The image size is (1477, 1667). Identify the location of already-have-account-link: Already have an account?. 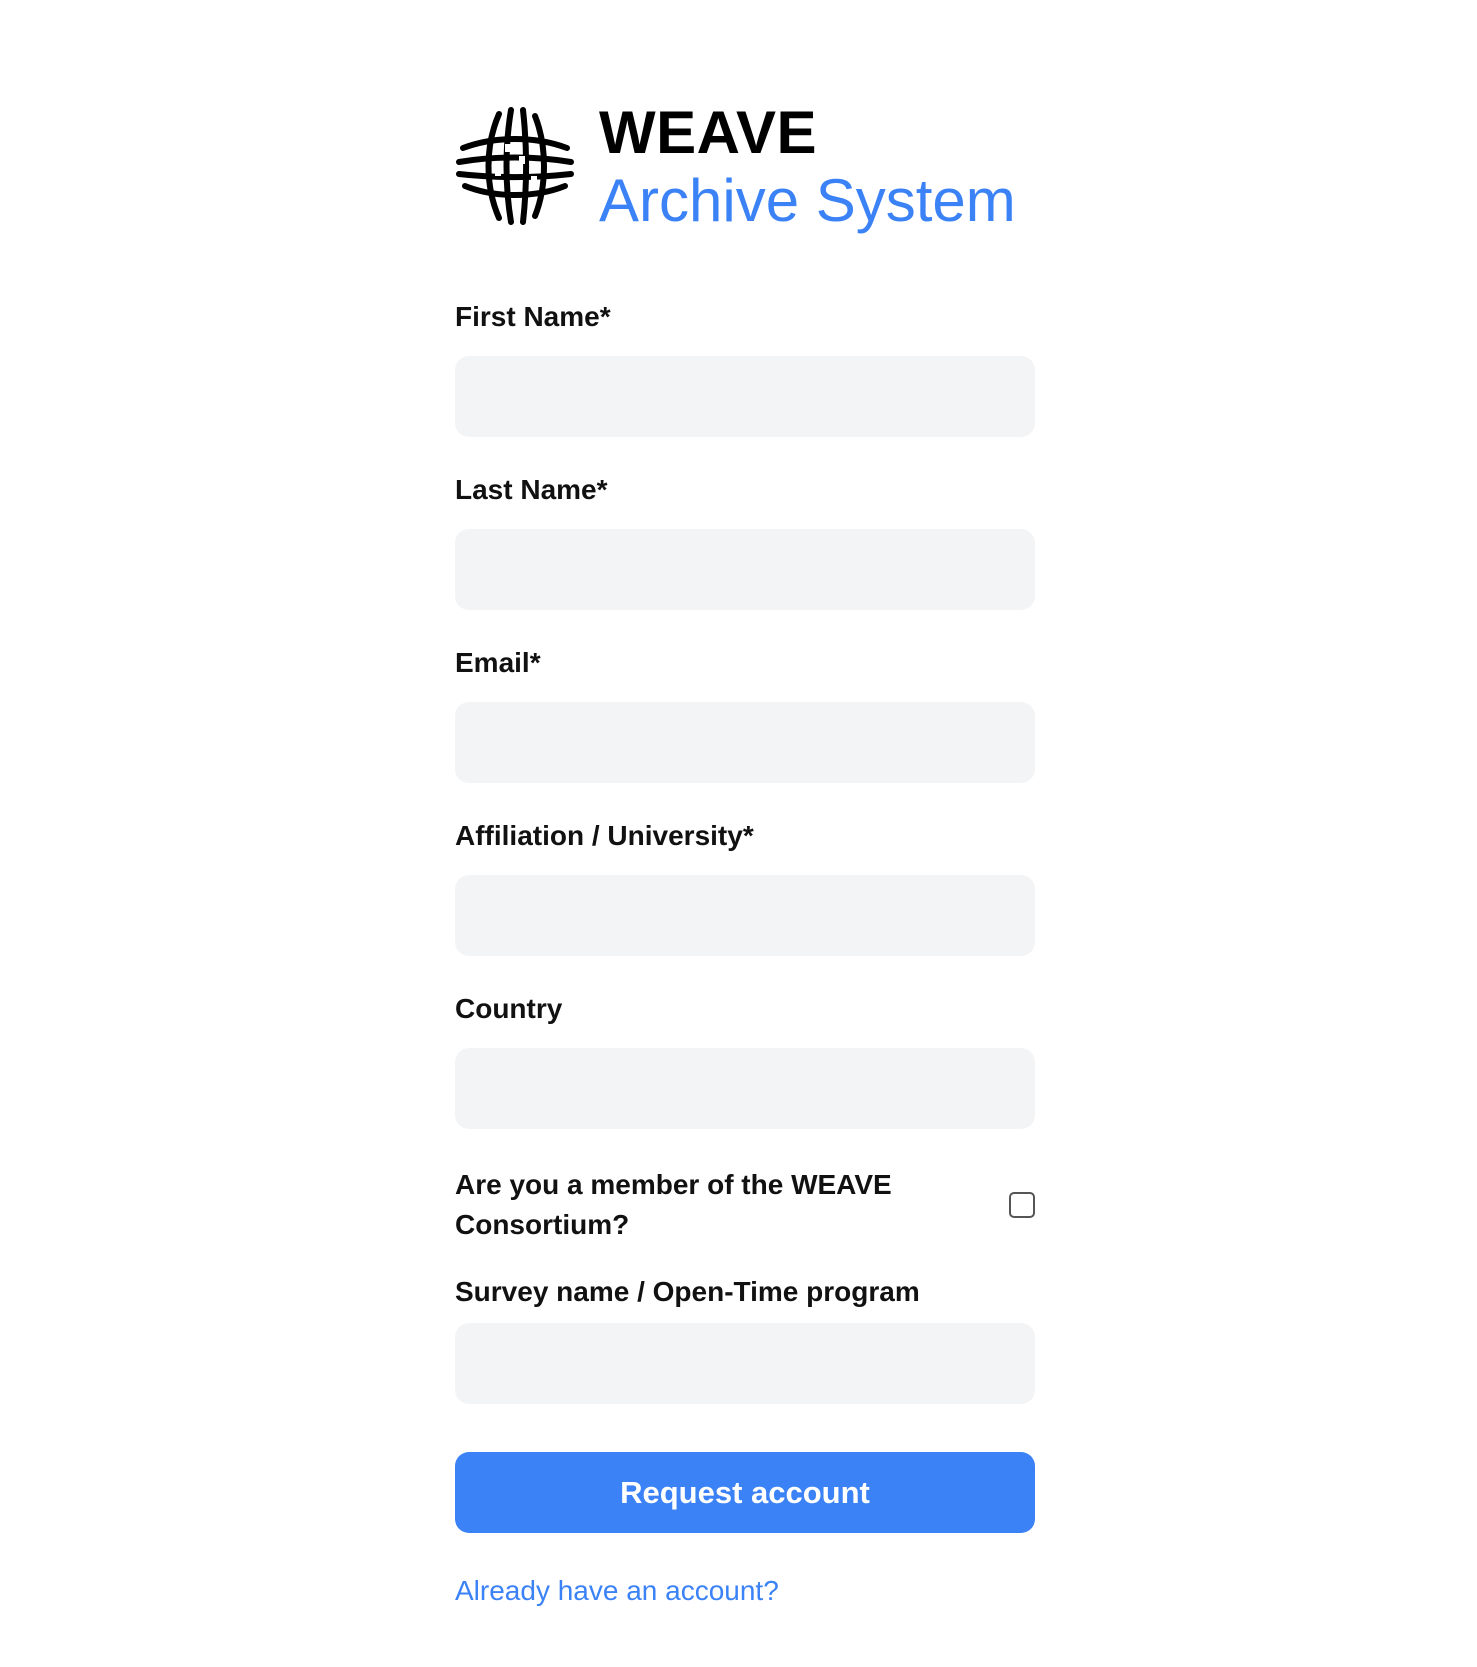
(617, 1591).